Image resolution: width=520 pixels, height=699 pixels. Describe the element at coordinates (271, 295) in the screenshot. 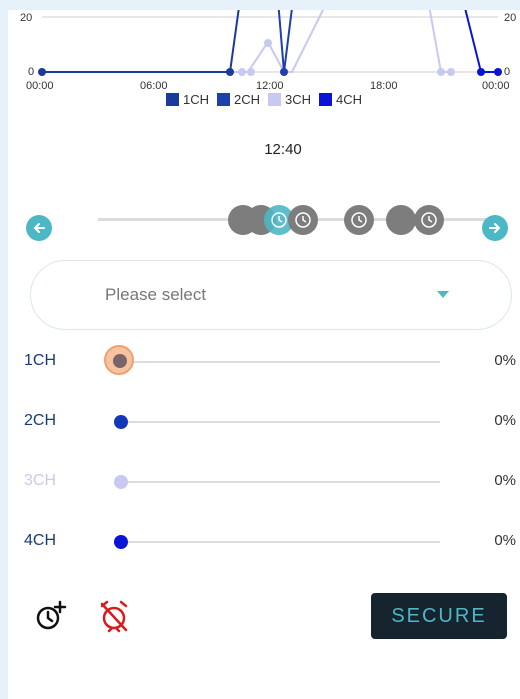

I see `mode-select: Please select` at that location.